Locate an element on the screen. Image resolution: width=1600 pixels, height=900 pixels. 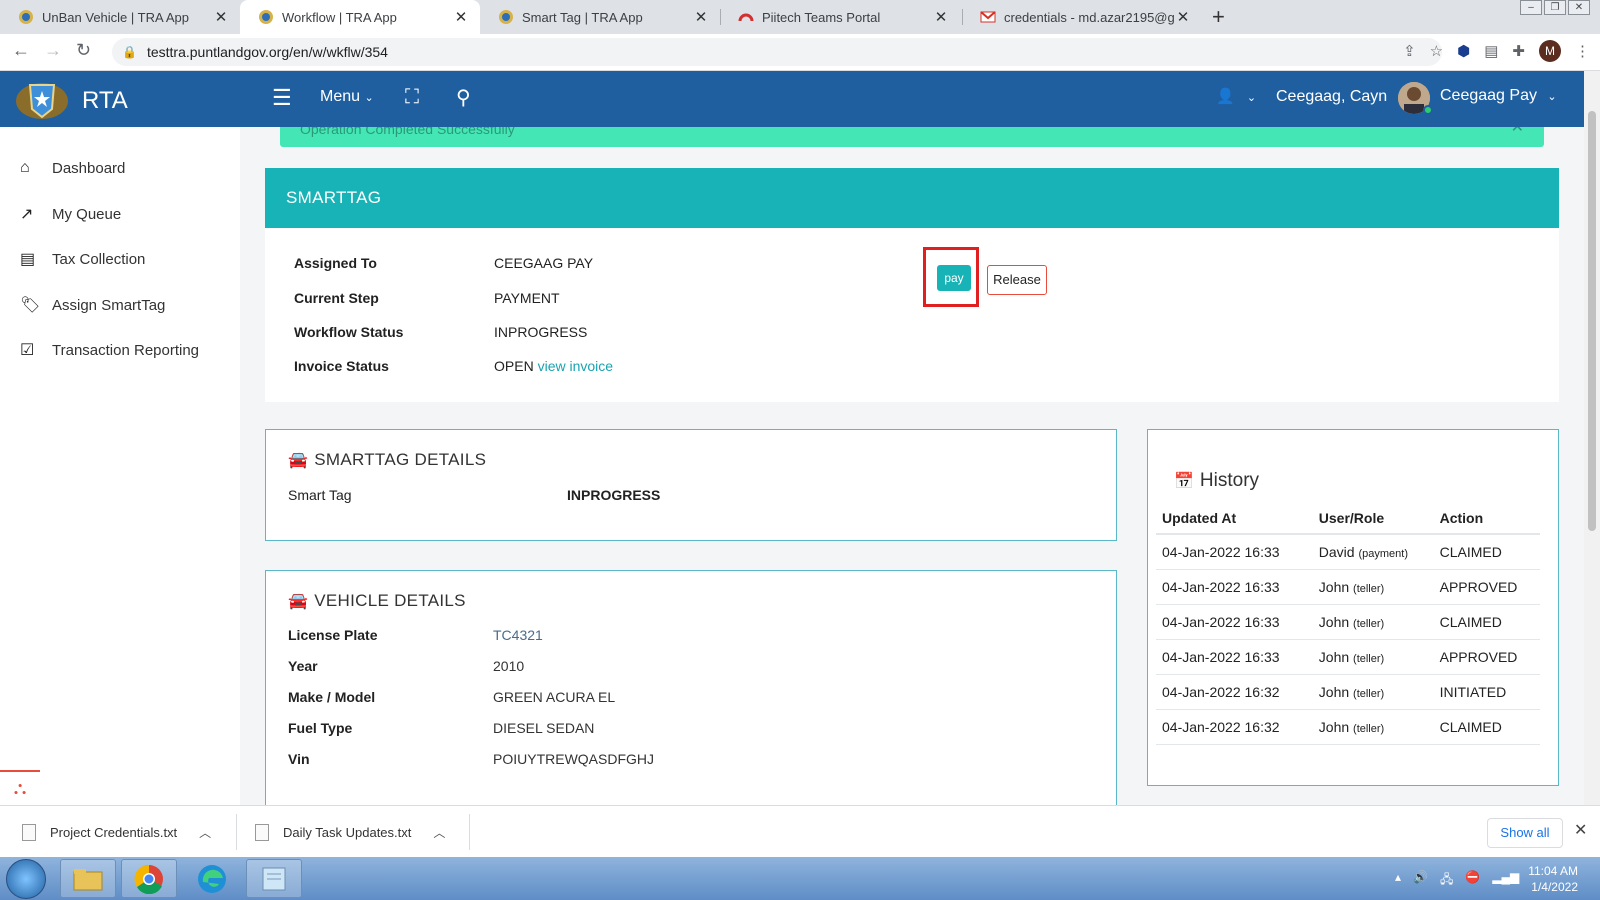
puzzle-icon: ✚ is located at coordinates (1518, 51).